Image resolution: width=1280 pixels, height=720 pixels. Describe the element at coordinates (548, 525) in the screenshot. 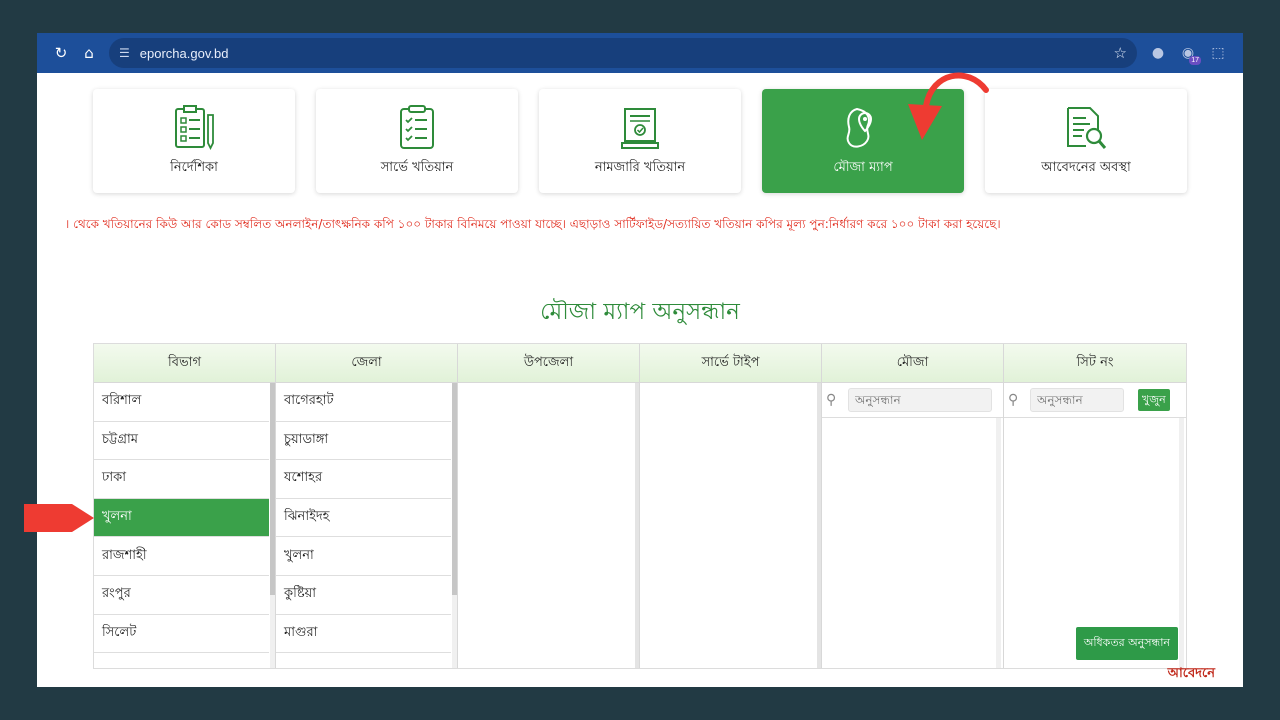

I see `upazila-list` at that location.